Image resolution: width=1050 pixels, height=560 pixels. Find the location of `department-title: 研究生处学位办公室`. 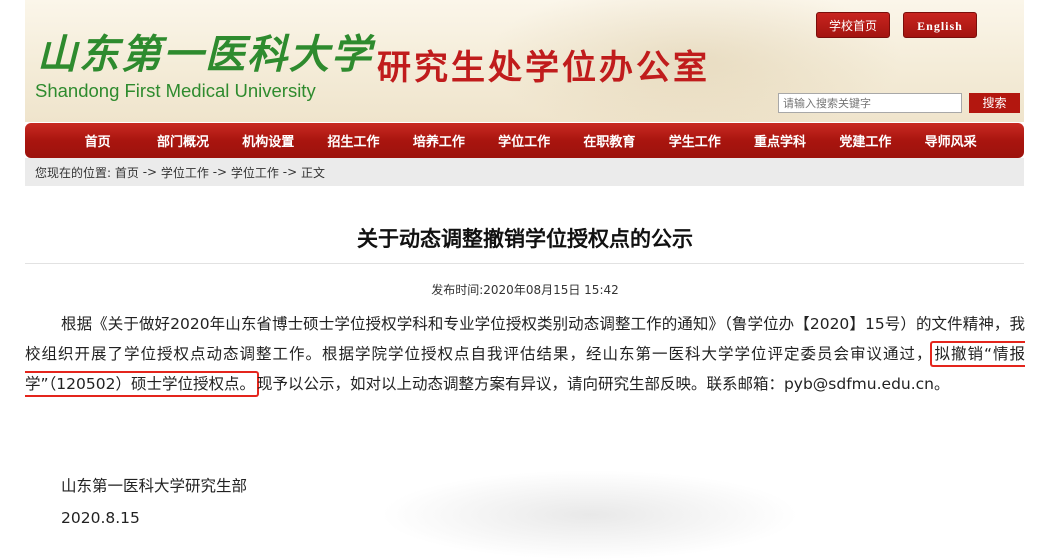

department-title: 研究生处学位办公室 is located at coordinates (543, 68).